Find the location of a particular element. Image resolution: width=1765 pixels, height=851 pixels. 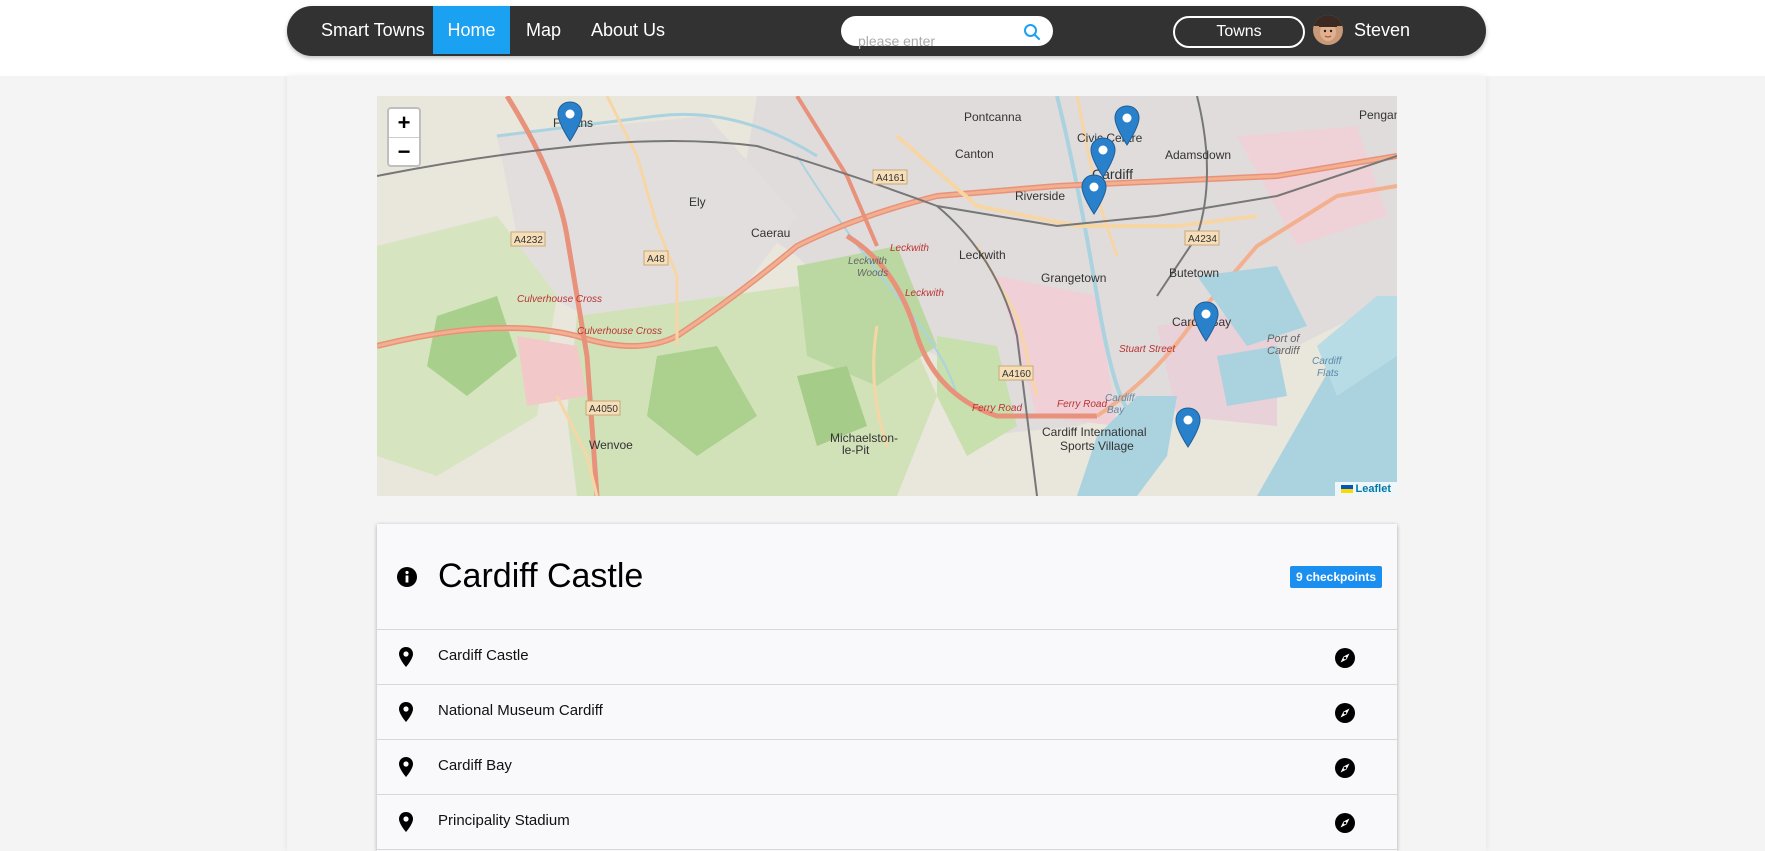

svg-text: le-Pit is located at coordinates (856, 450).